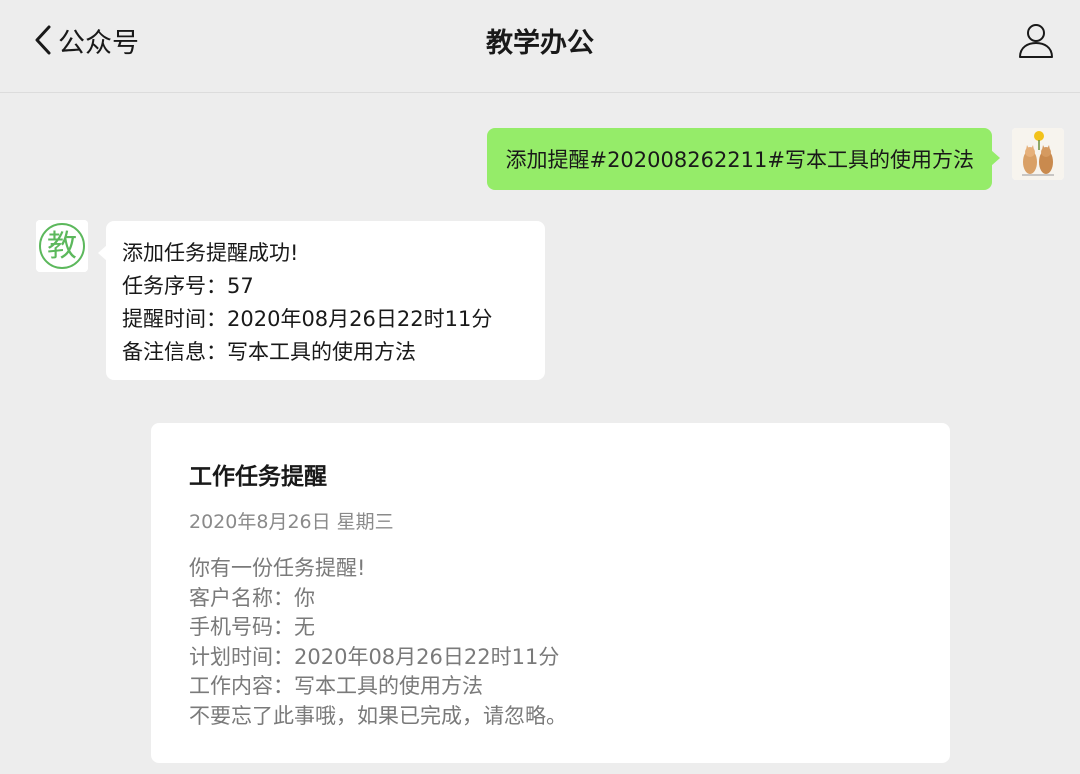 The image size is (1080, 774). I want to click on bot-avatar-logo: 教, so click(62, 246).